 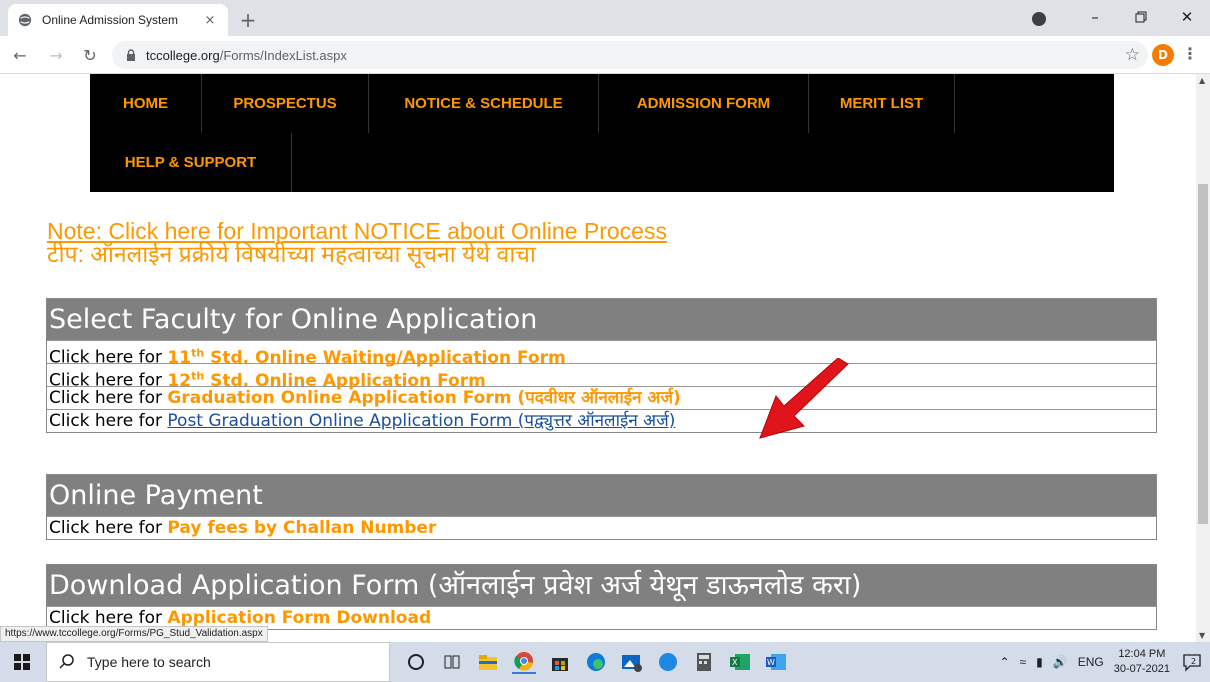 I want to click on link-form-download: Application Form Download, so click(x=299, y=618).